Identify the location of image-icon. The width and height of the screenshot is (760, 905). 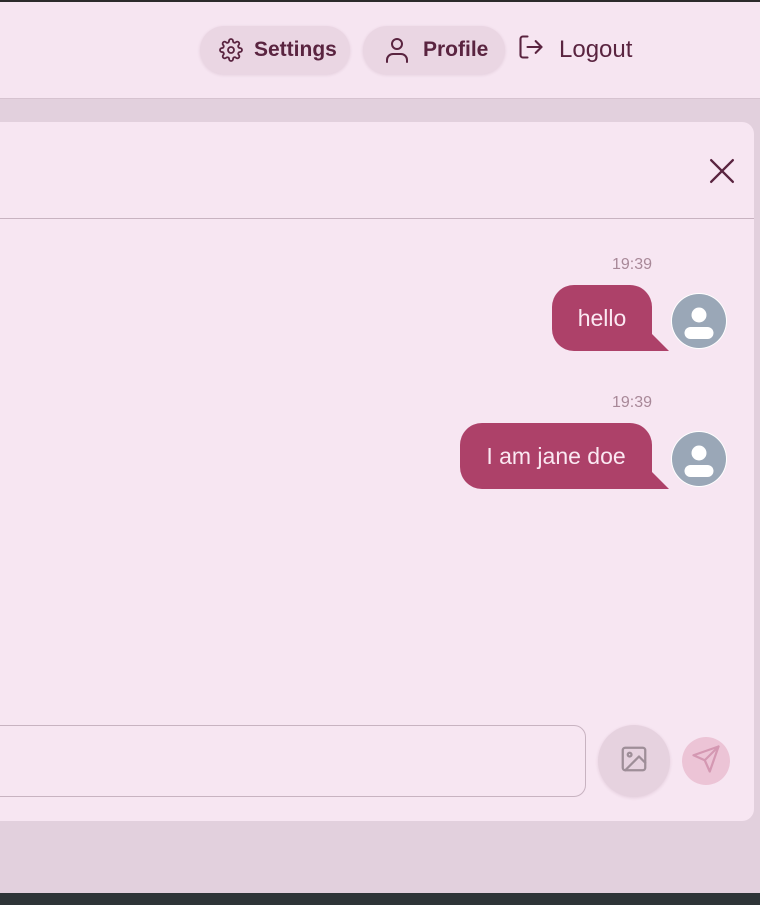
(634, 761).